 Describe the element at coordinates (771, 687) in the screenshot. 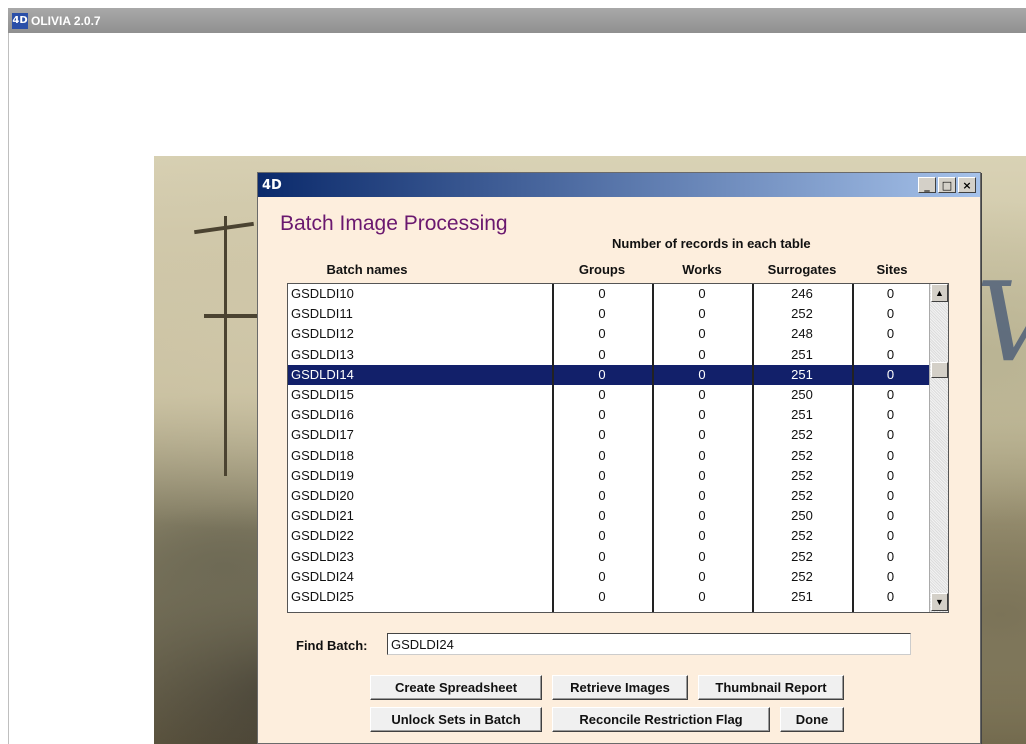

I see `thumbnail-report-button: Thumbnail Report` at that location.